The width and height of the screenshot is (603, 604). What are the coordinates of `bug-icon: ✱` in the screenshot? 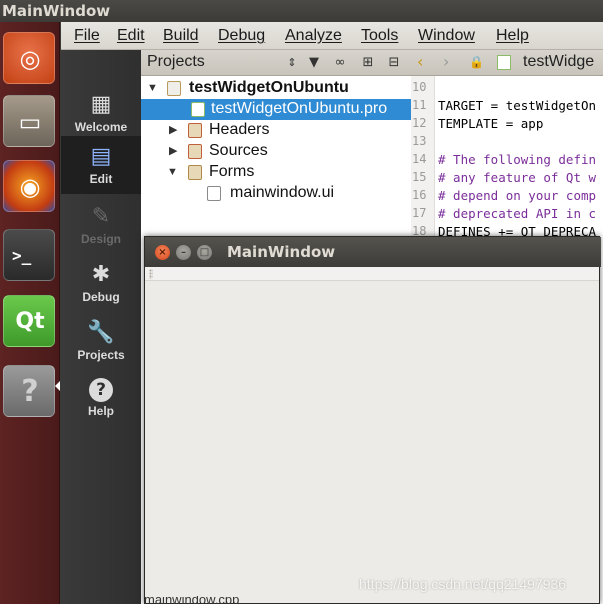 It's located at (101, 274).